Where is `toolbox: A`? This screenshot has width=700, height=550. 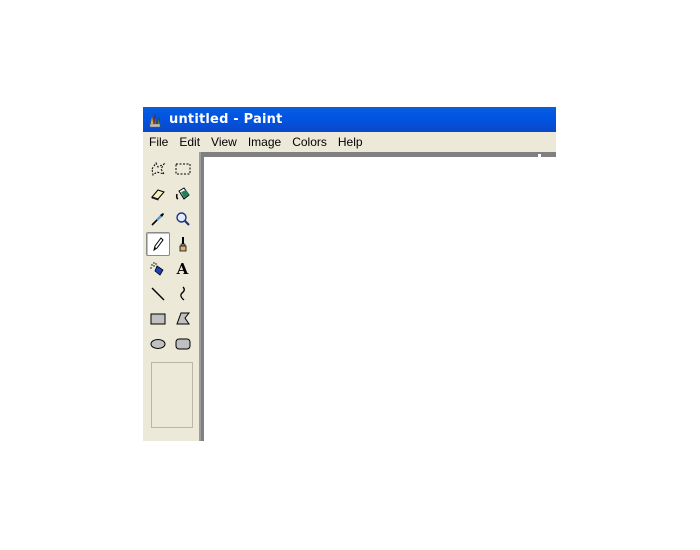 toolbox: A is located at coordinates (171, 296).